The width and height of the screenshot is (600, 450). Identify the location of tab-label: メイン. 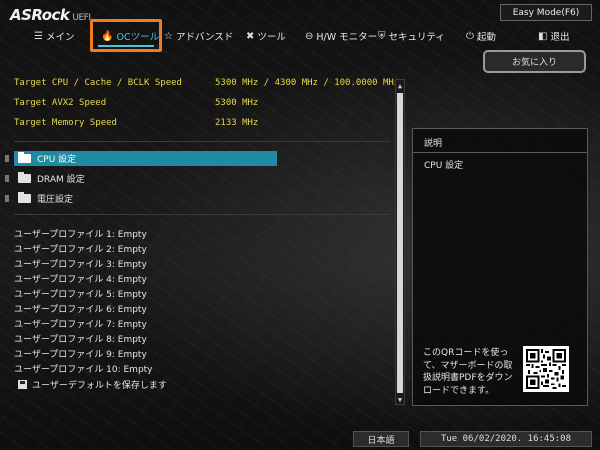
(60, 37).